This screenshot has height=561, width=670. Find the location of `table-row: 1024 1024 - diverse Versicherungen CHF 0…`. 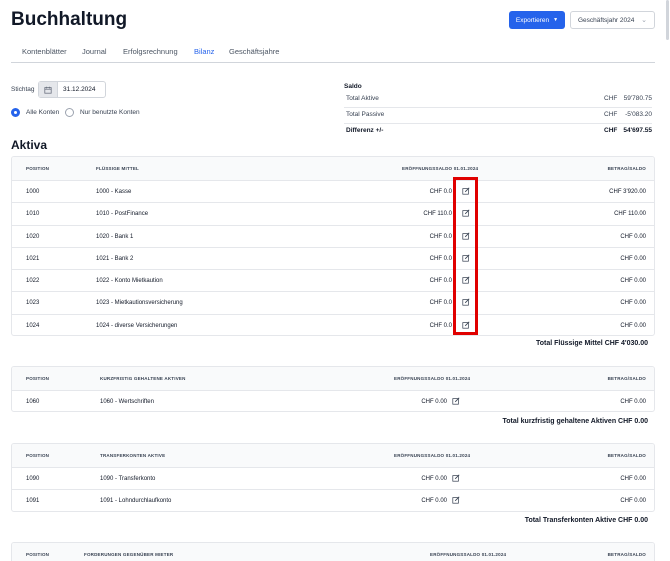

table-row: 1024 1024 - diverse Versicherungen CHF 0… is located at coordinates (333, 325).